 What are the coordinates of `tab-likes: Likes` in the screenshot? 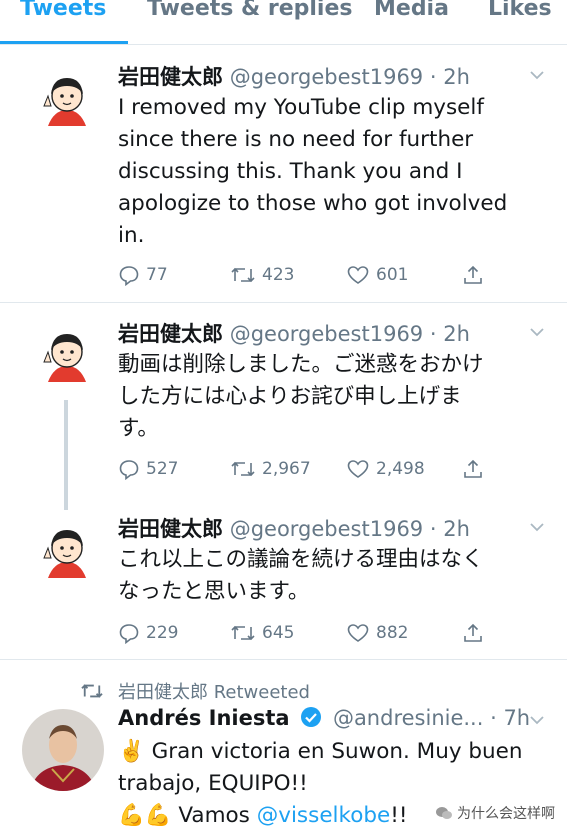 It's located at (520, 10).